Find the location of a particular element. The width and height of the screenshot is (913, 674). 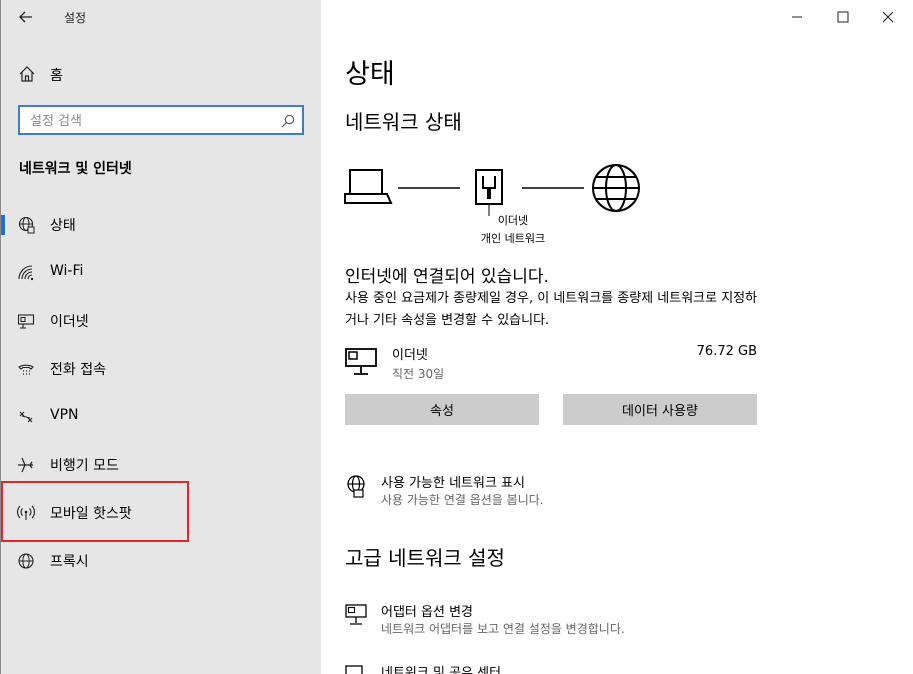

globe-network-icon is located at coordinates (357, 486).